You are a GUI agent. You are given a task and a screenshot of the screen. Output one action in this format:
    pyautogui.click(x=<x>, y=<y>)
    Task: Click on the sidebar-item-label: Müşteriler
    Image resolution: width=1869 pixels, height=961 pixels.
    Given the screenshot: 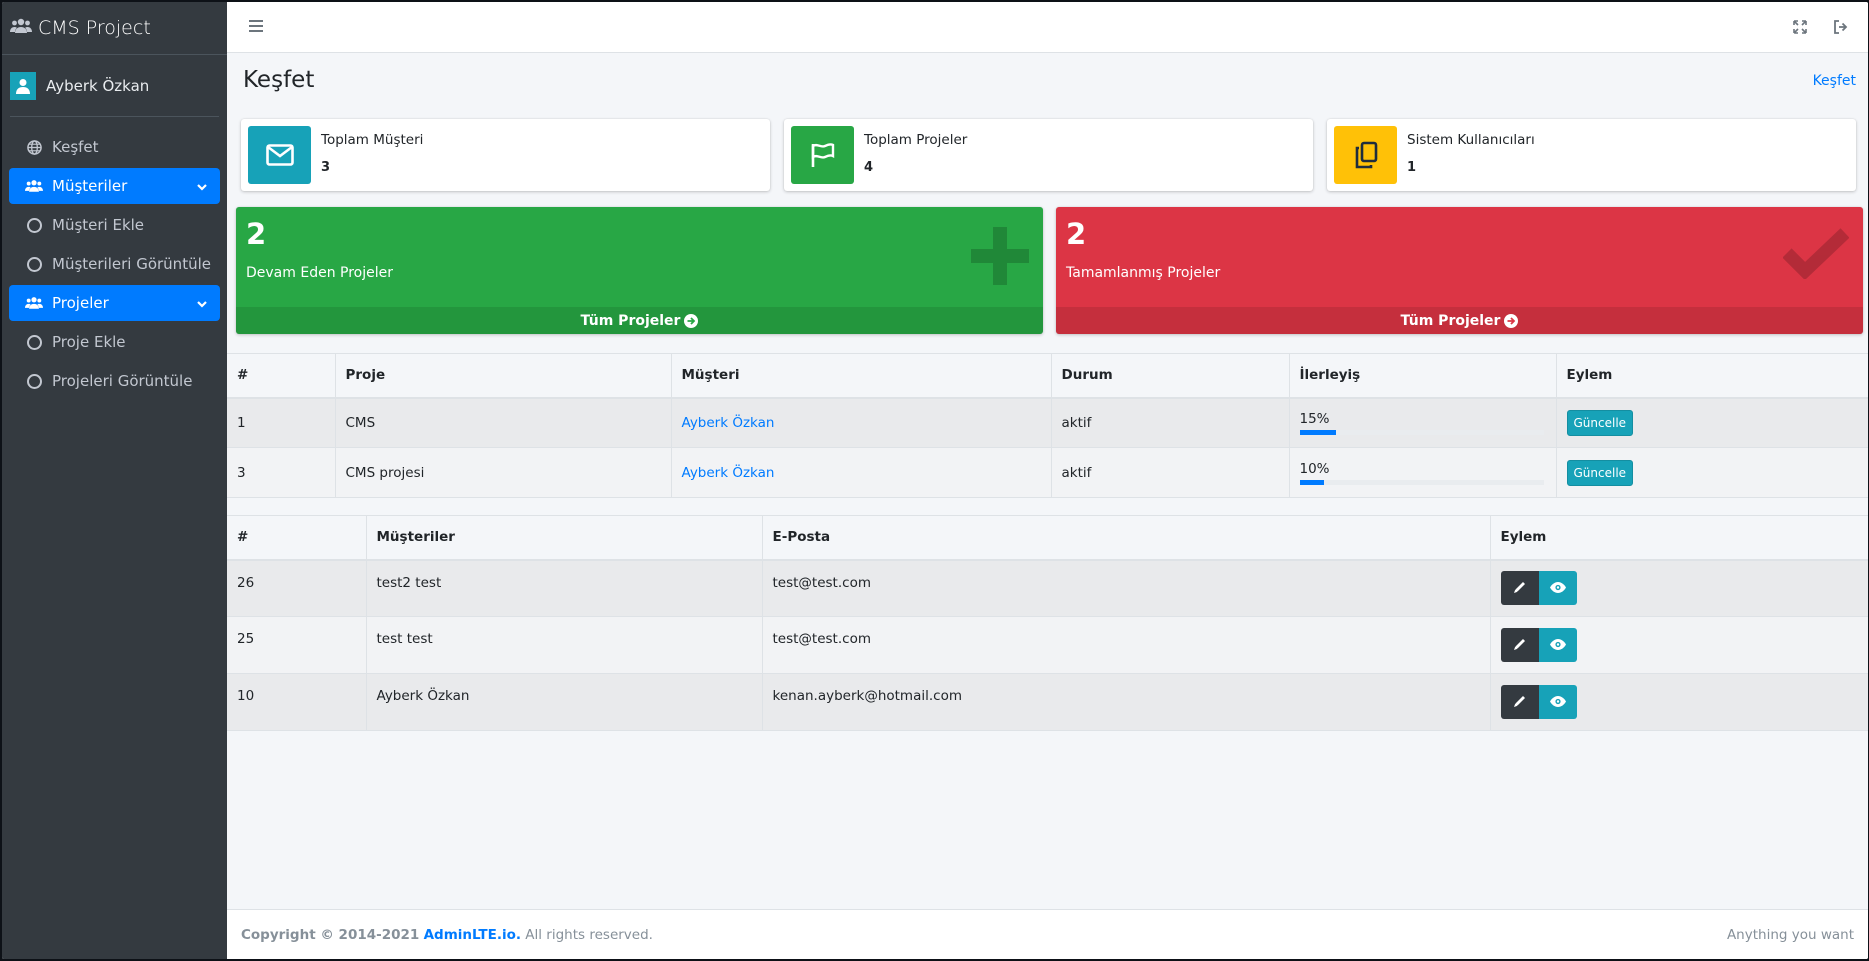 What is the action you would take?
    pyautogui.click(x=90, y=186)
    